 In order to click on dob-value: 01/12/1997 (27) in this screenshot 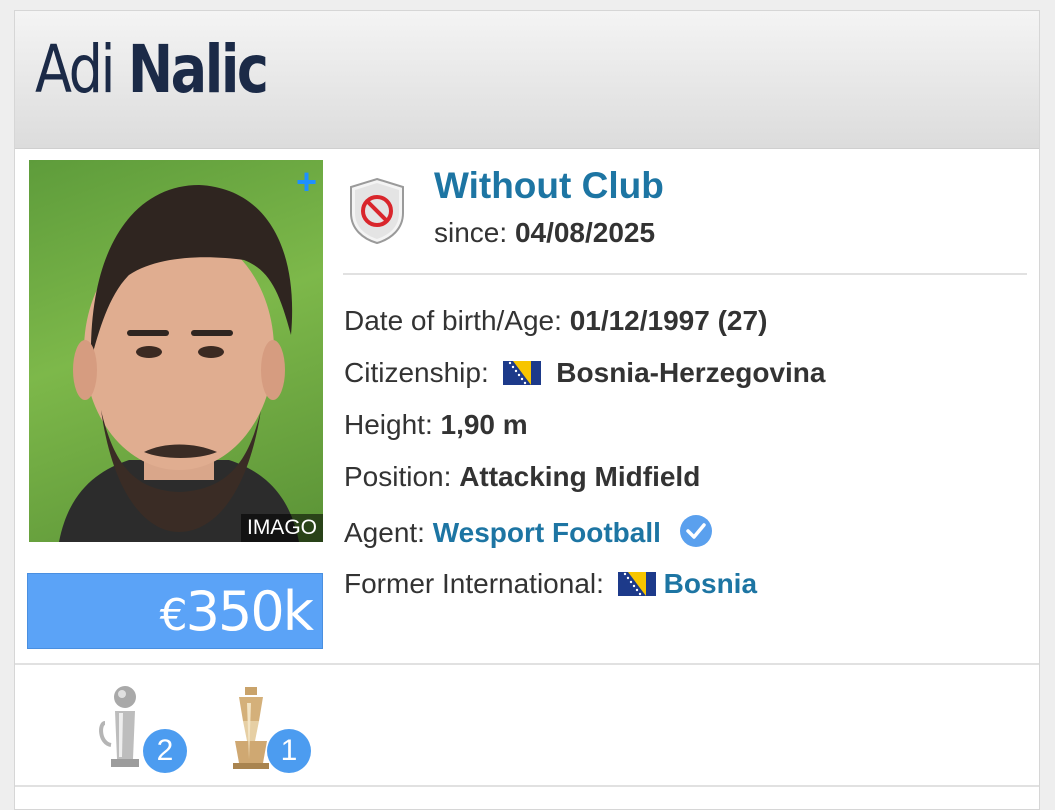, I will do `click(668, 320)`.